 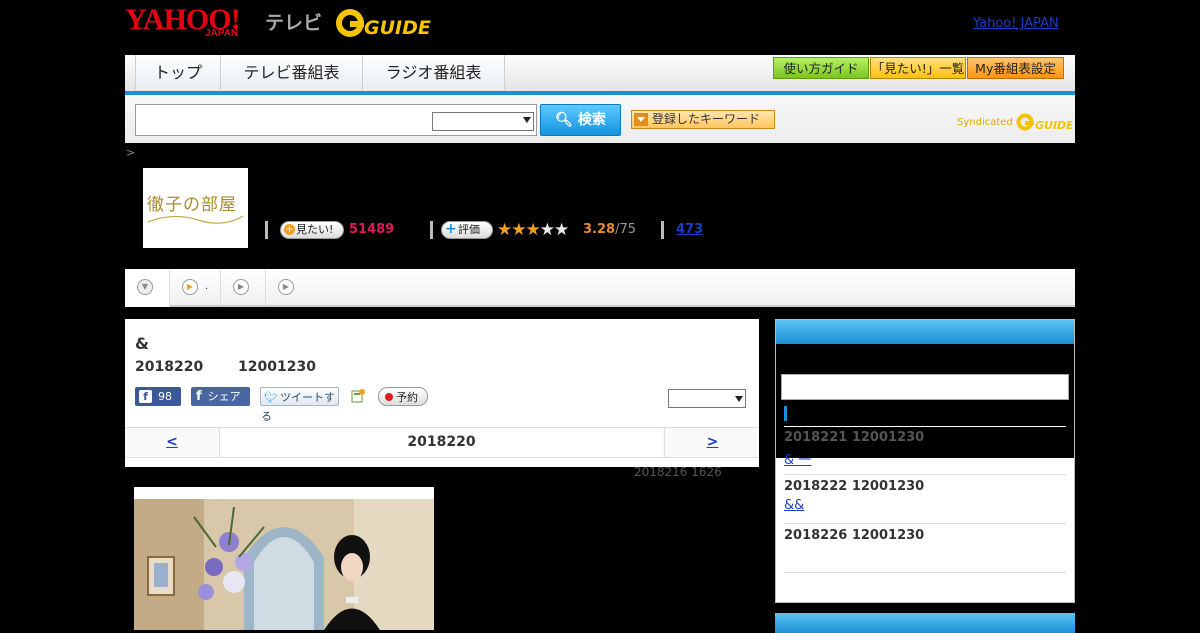 I want to click on saved-keywords-button: 登録したキーワード, so click(x=703, y=119).